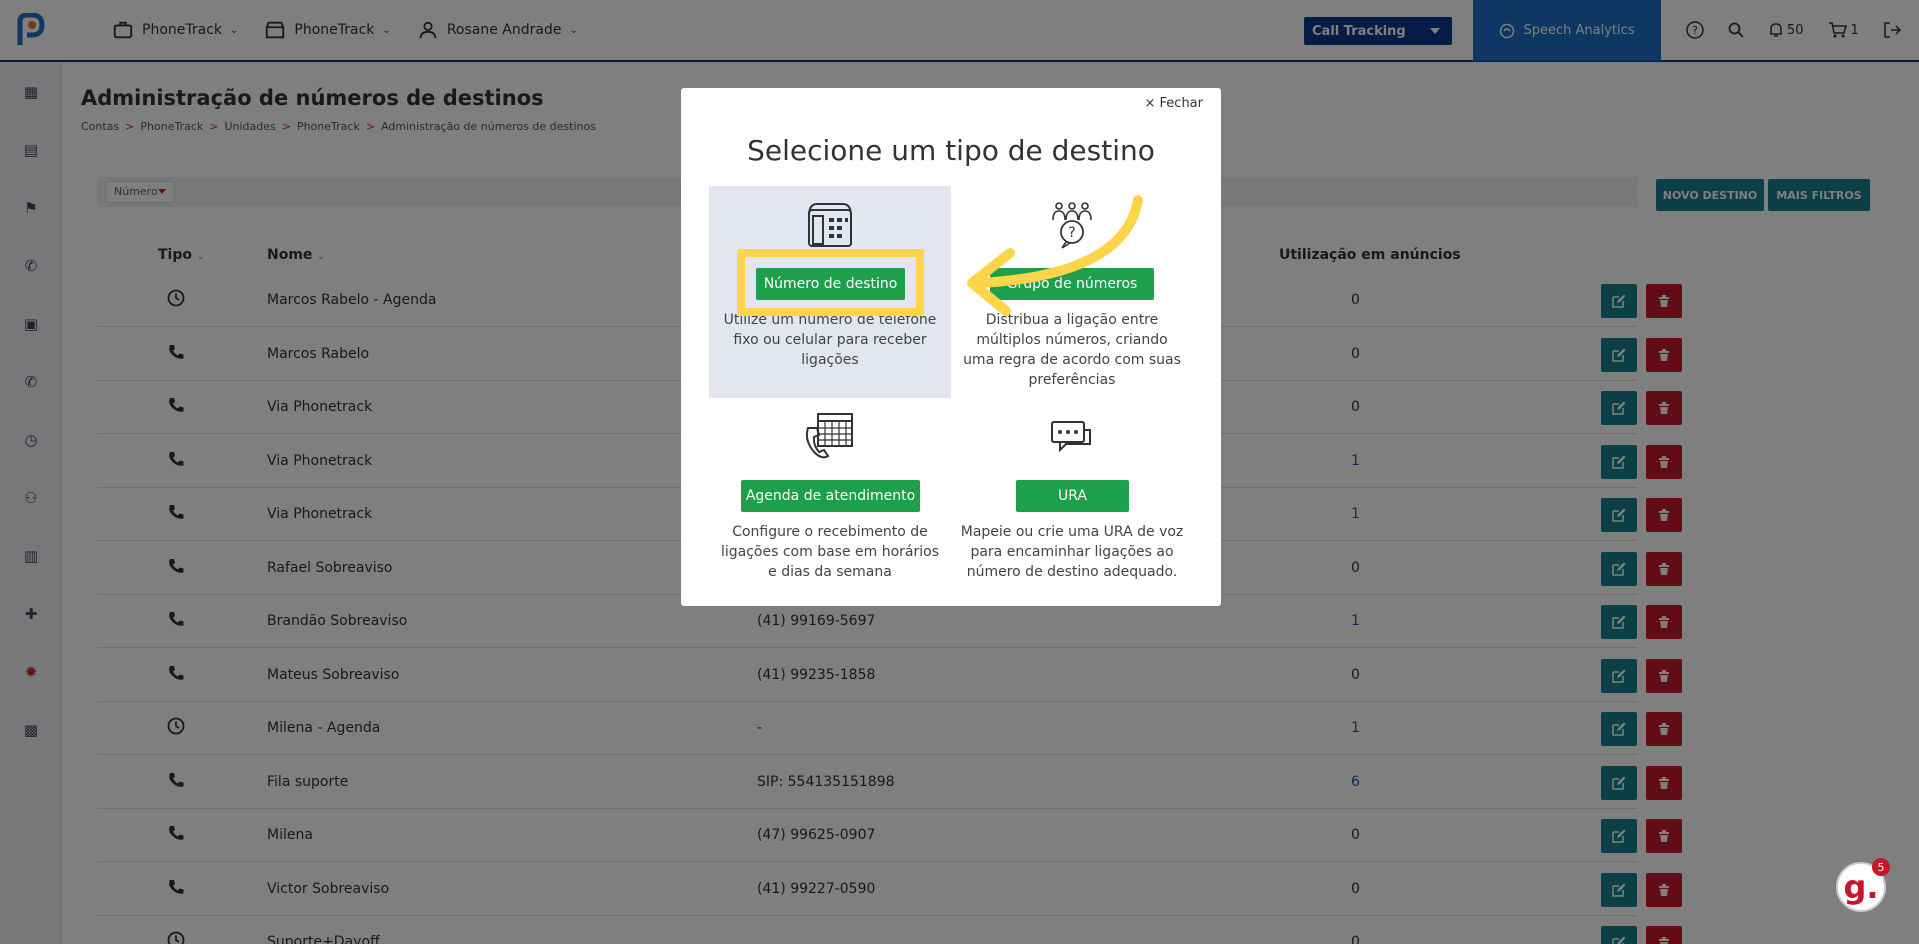  I want to click on guide-widget-badge: 5, so click(1881, 867).